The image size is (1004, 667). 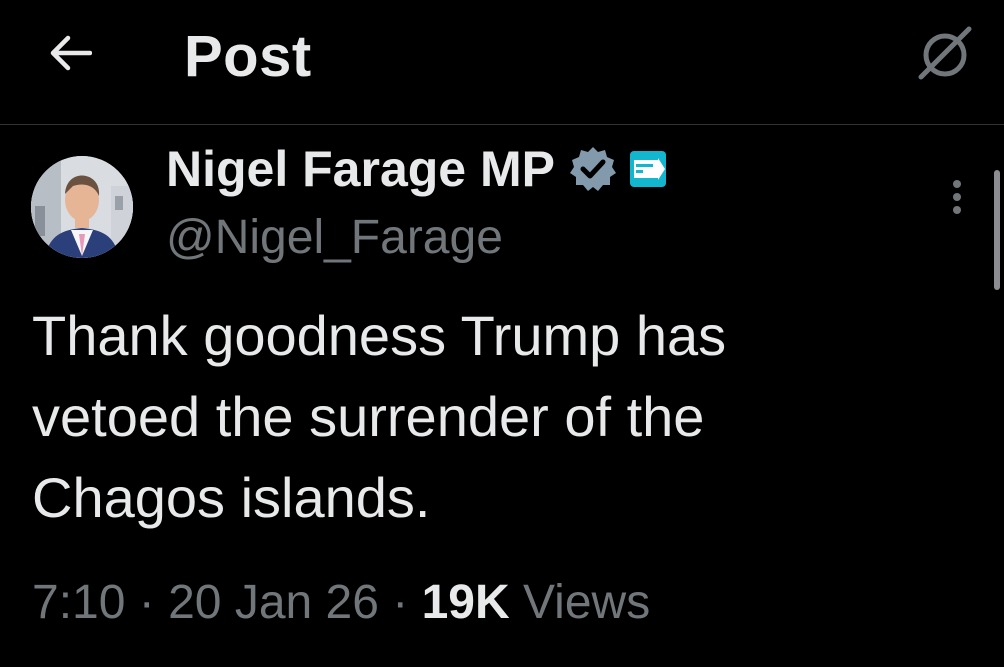 I want to click on author-handle: @Nigel_Farage, so click(x=334, y=238).